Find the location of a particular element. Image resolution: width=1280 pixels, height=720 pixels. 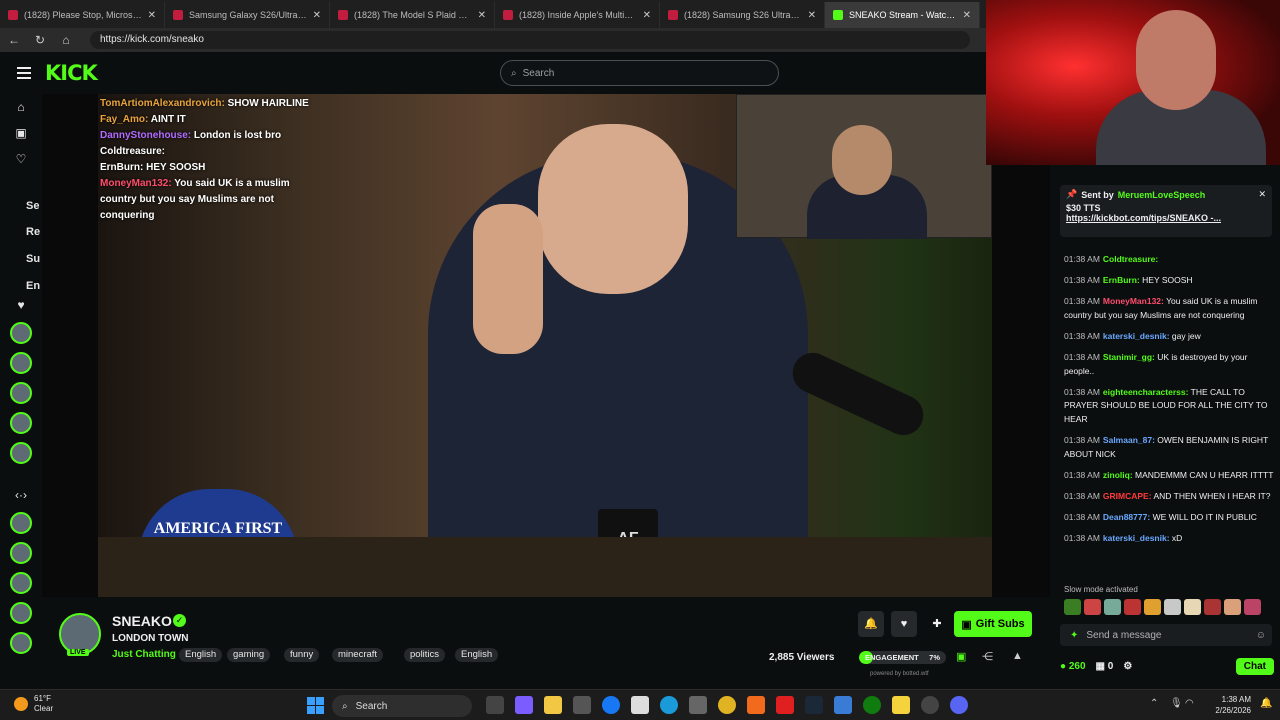

pinned-sender: MeruemLoveSpeech is located at coordinates (1162, 195).